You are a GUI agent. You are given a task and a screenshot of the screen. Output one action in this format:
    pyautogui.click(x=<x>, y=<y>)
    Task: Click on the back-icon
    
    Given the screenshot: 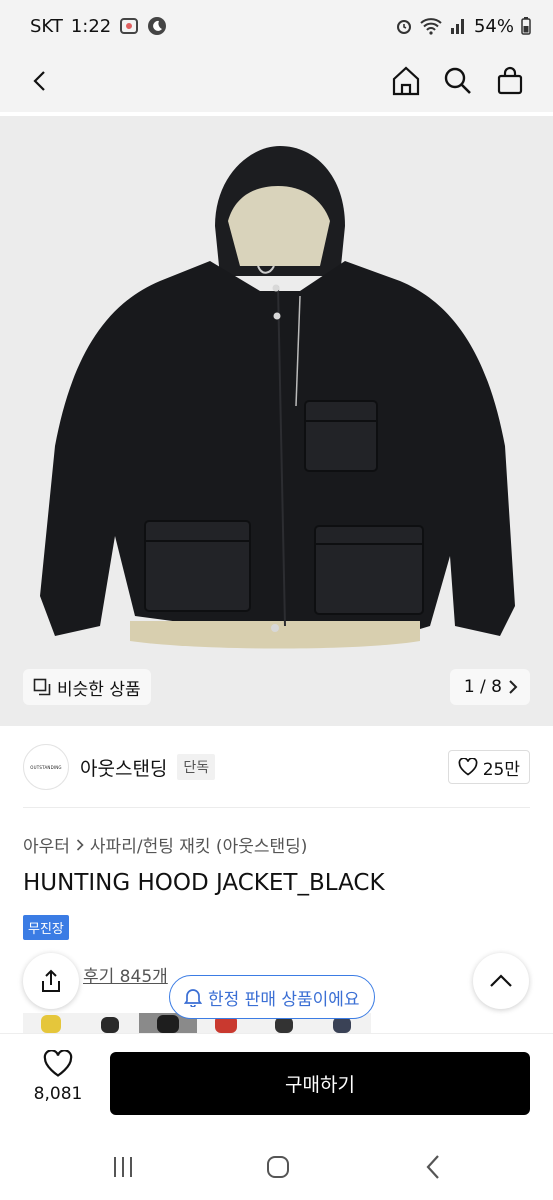 What is the action you would take?
    pyautogui.click(x=39, y=81)
    